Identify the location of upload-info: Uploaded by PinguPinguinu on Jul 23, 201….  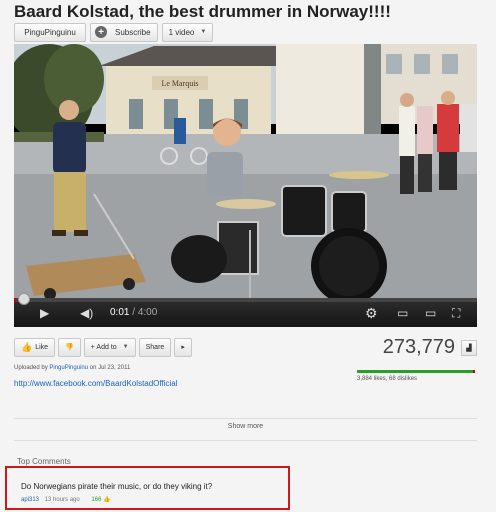
(72, 368).